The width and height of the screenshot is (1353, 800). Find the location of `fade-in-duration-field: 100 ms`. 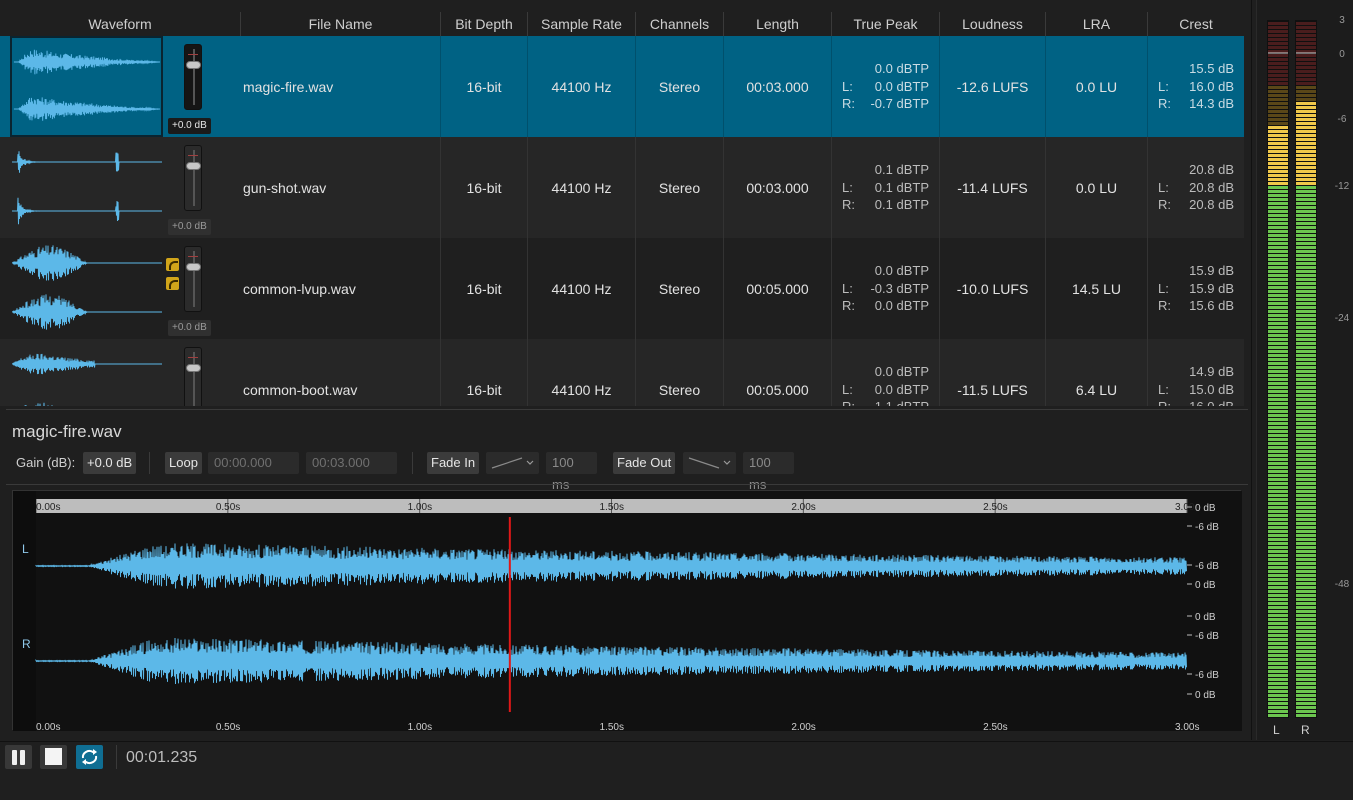

fade-in-duration-field: 100 ms is located at coordinates (571, 472).